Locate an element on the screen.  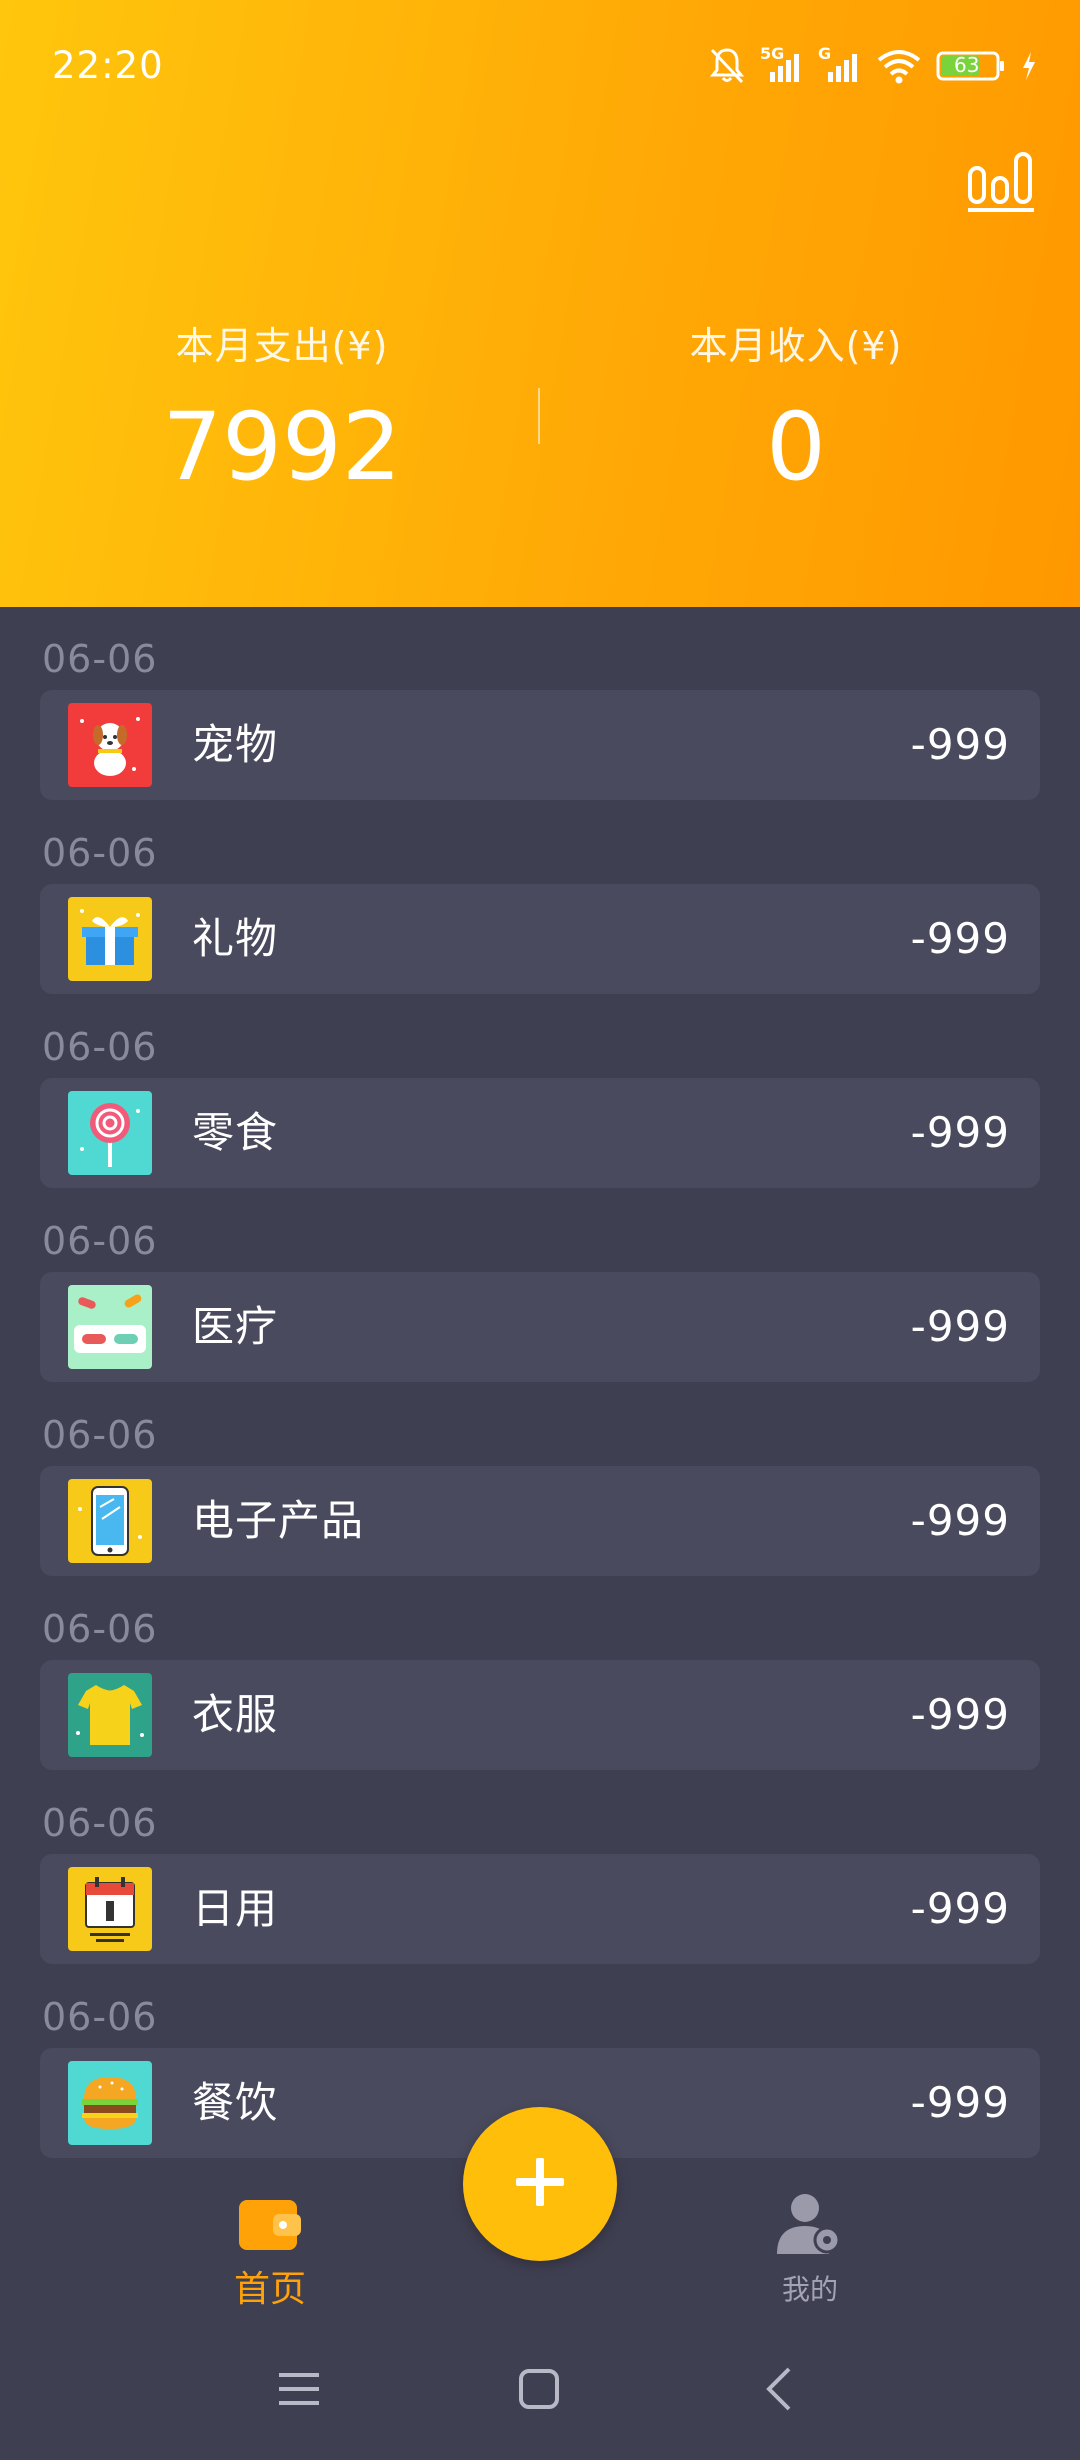
record-item: 零食 -999 is located at coordinates (540, 1133).